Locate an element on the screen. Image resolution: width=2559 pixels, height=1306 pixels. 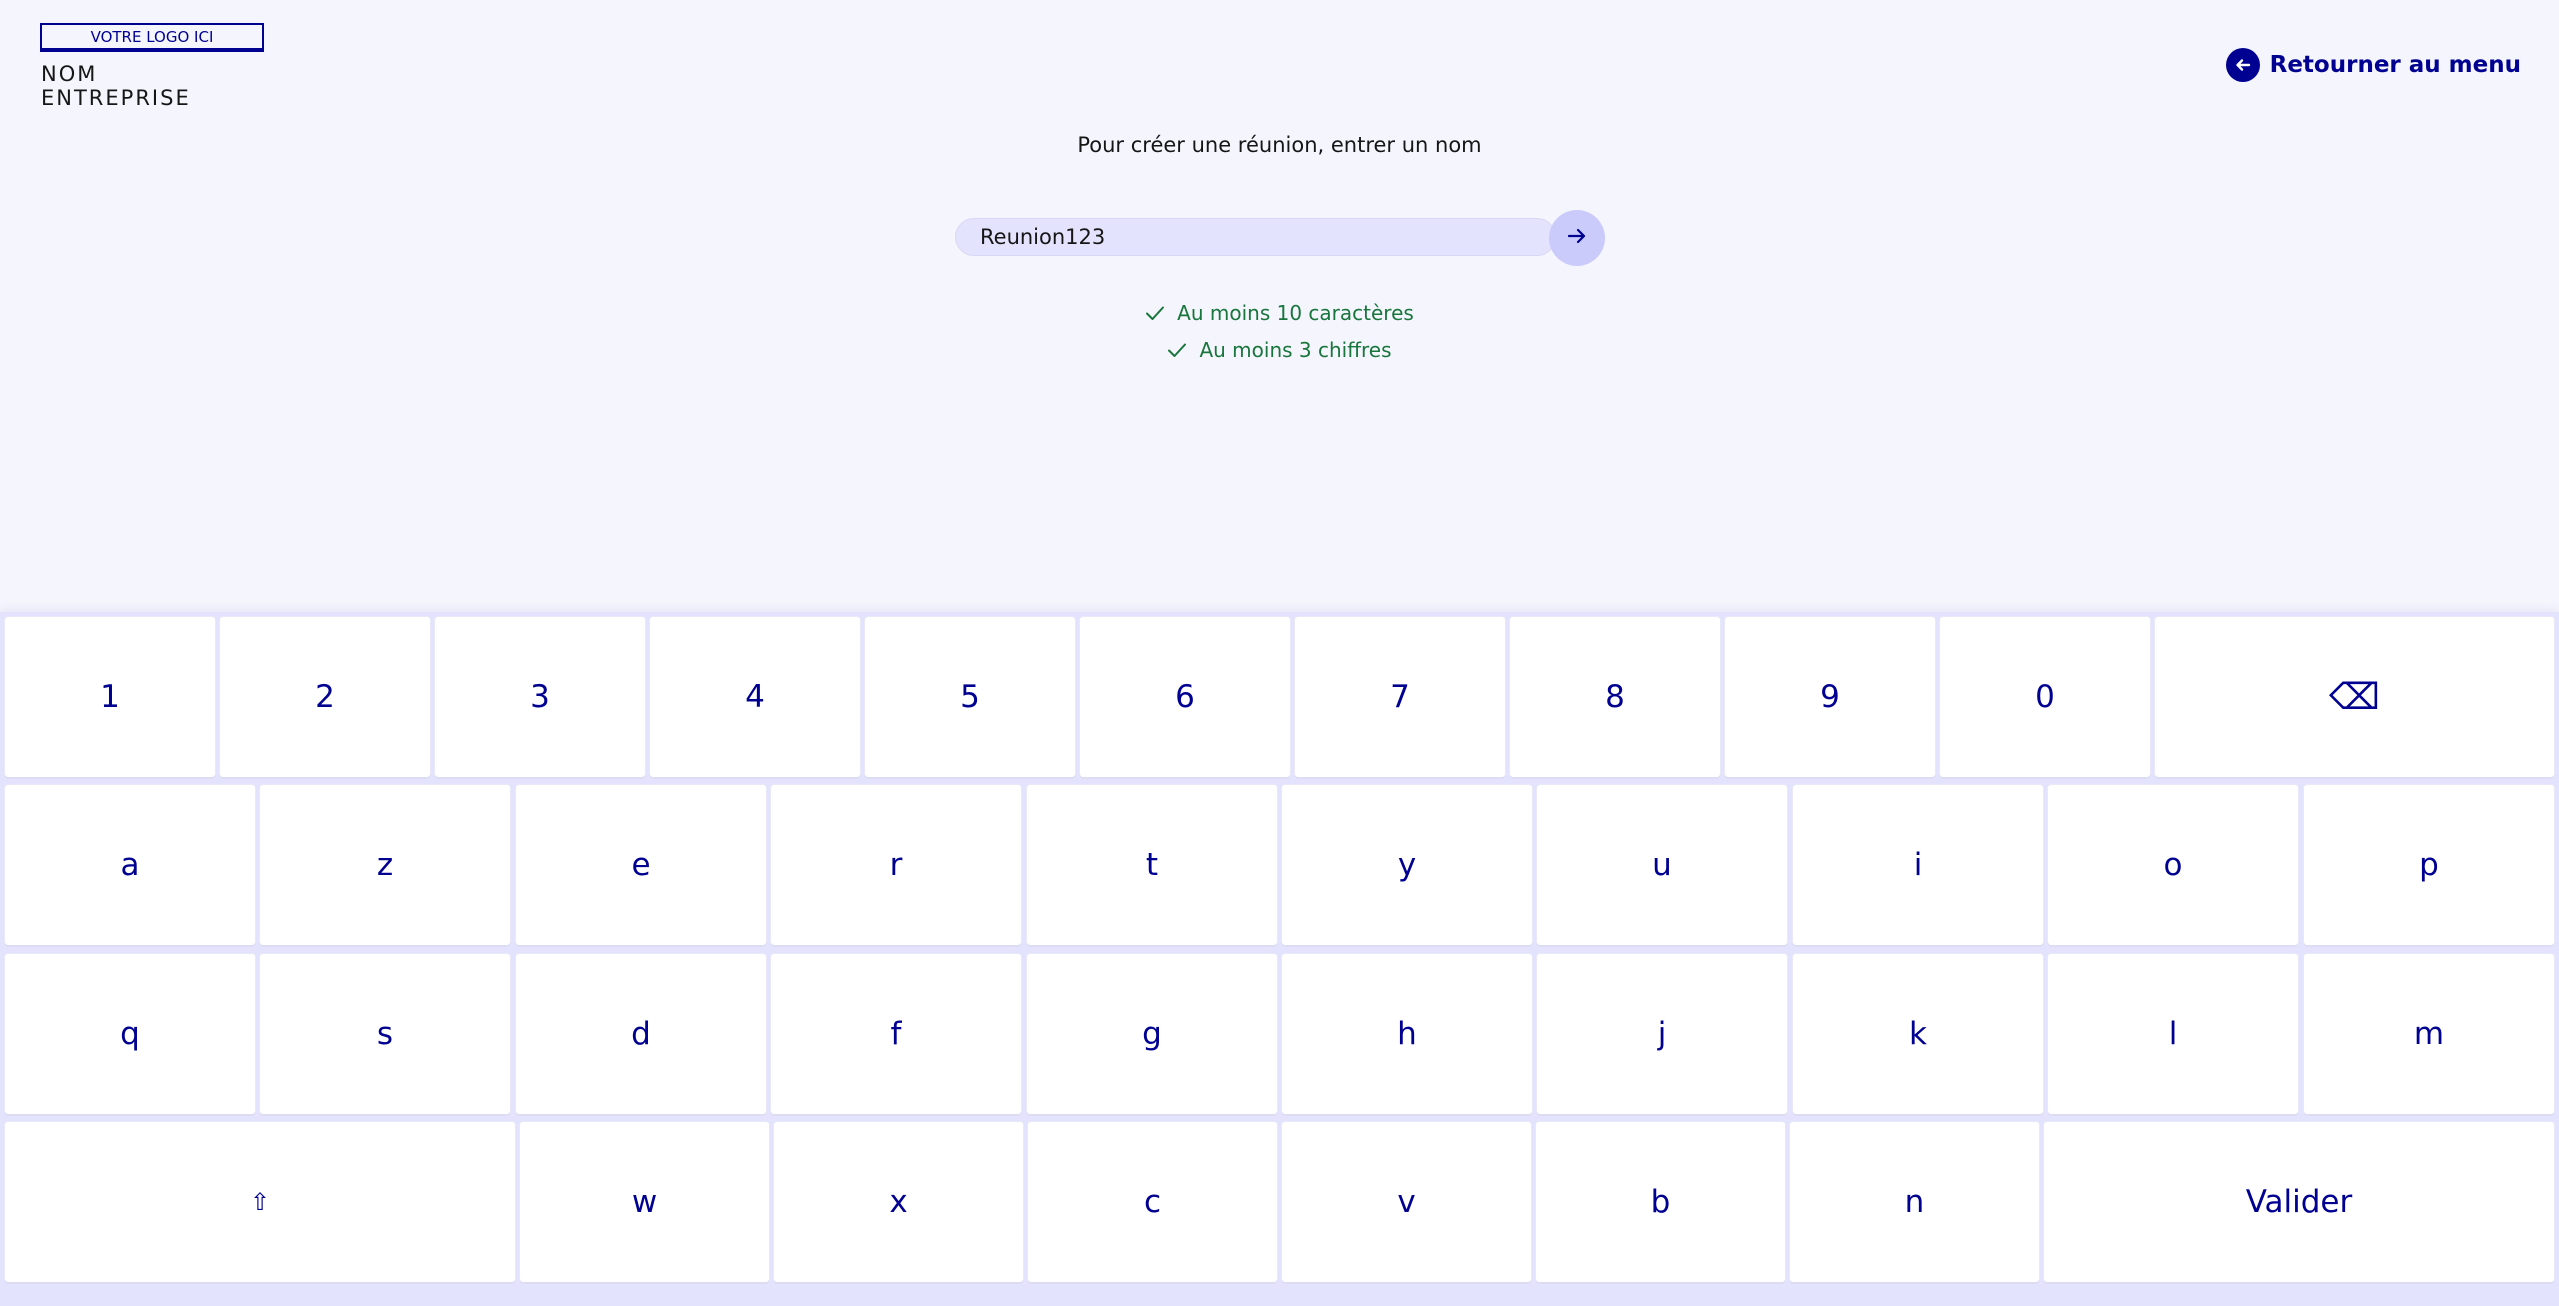
key-p: p is located at coordinates (2429, 865).